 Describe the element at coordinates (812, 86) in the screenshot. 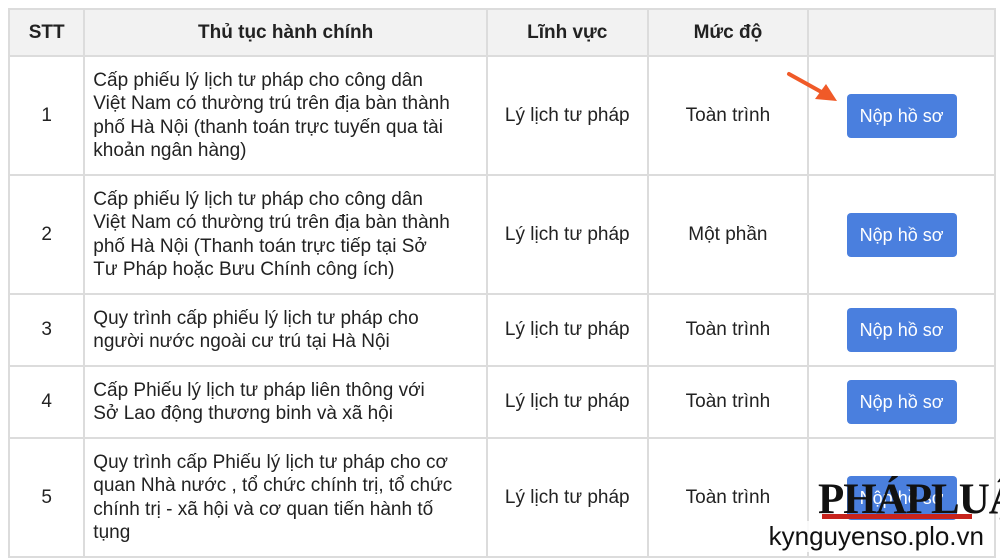

I see `arrow-pointing-right-icon` at that location.